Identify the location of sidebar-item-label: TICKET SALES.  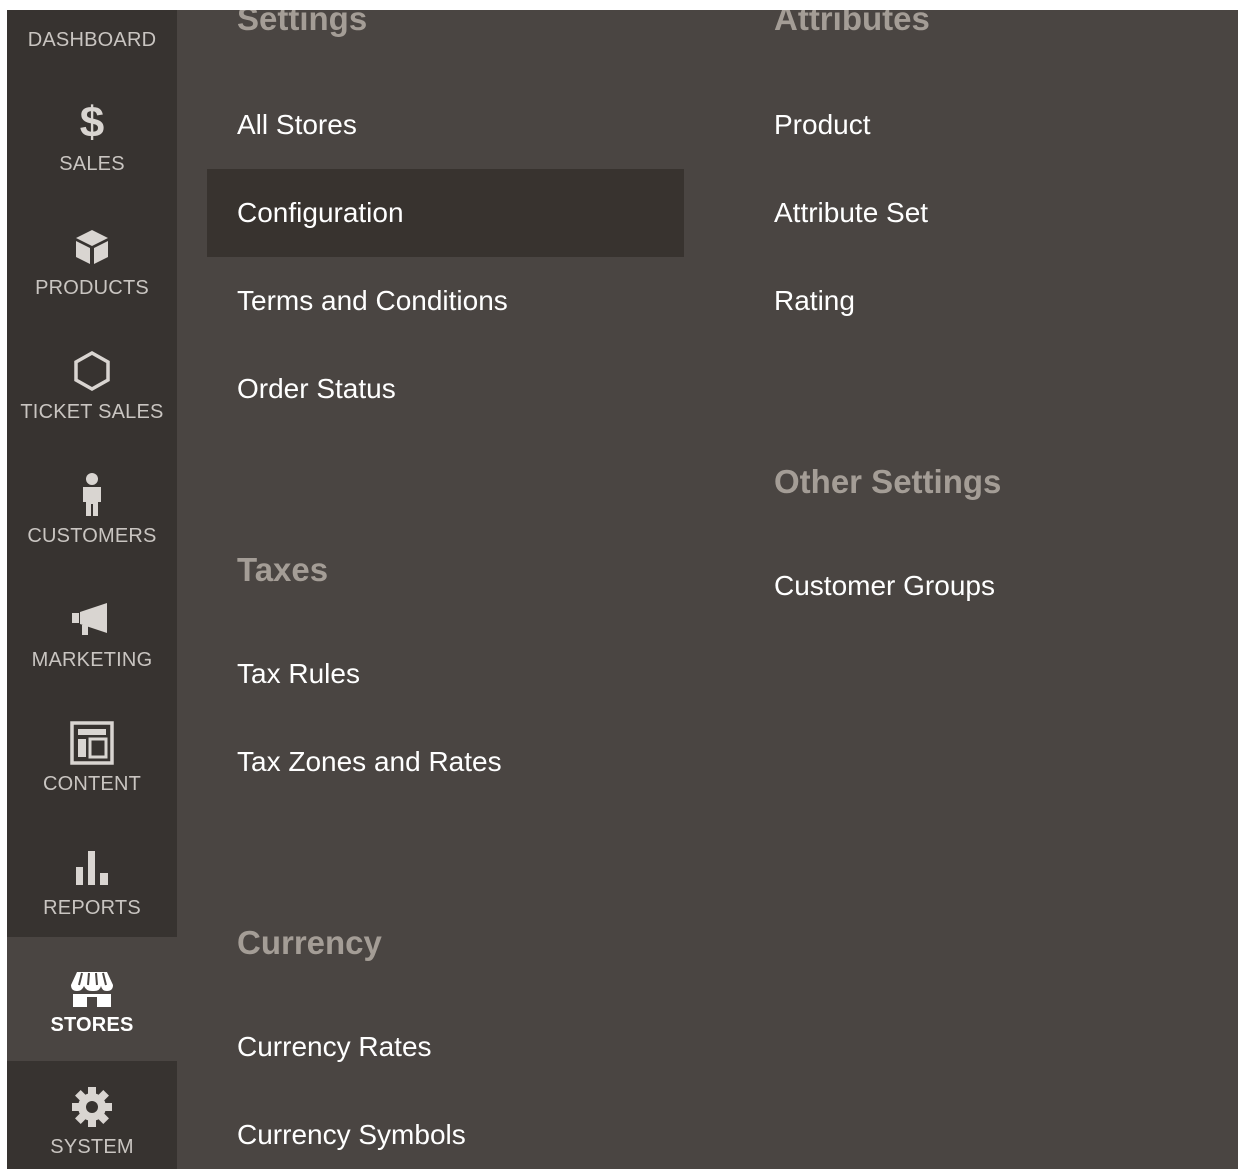
(92, 412).